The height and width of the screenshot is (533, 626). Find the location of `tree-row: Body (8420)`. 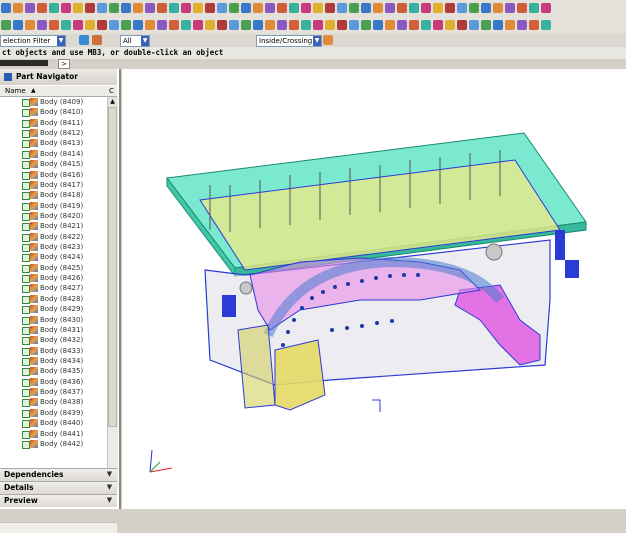

tree-row: Body (8420) is located at coordinates (53, 216).